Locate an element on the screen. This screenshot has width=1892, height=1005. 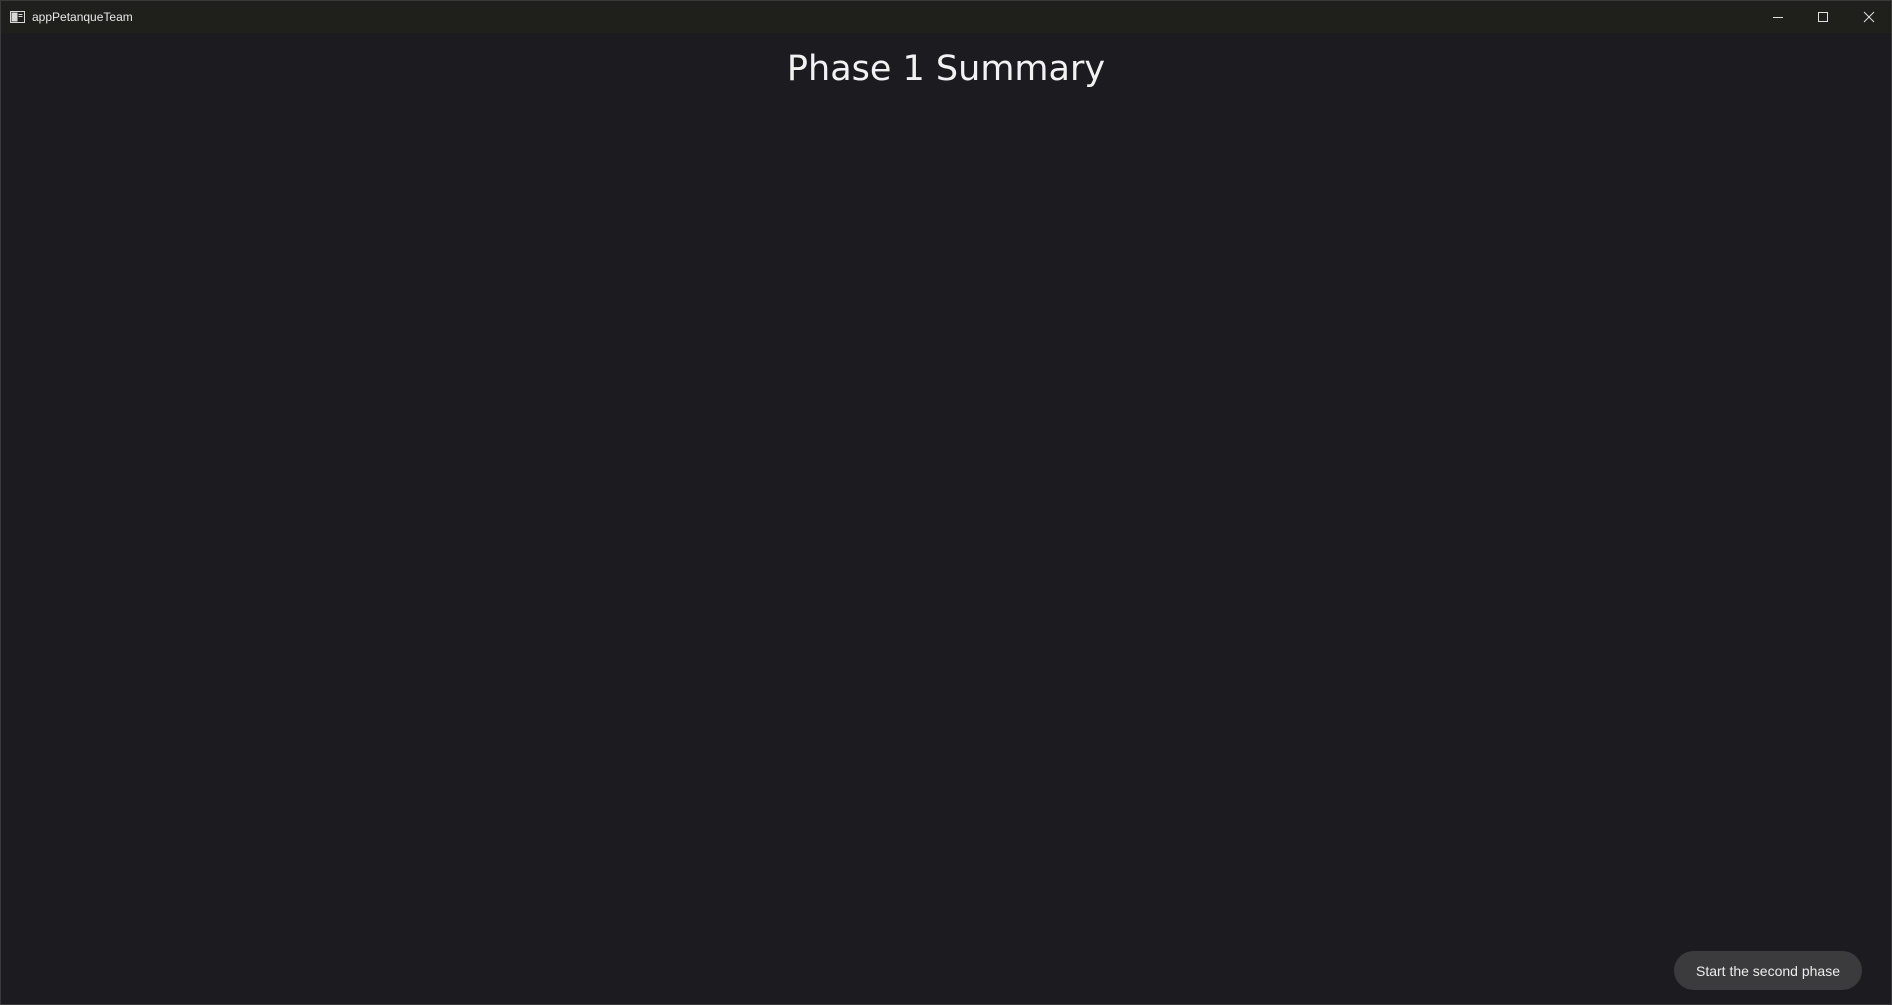
maximize-button is located at coordinates (1823, 17).